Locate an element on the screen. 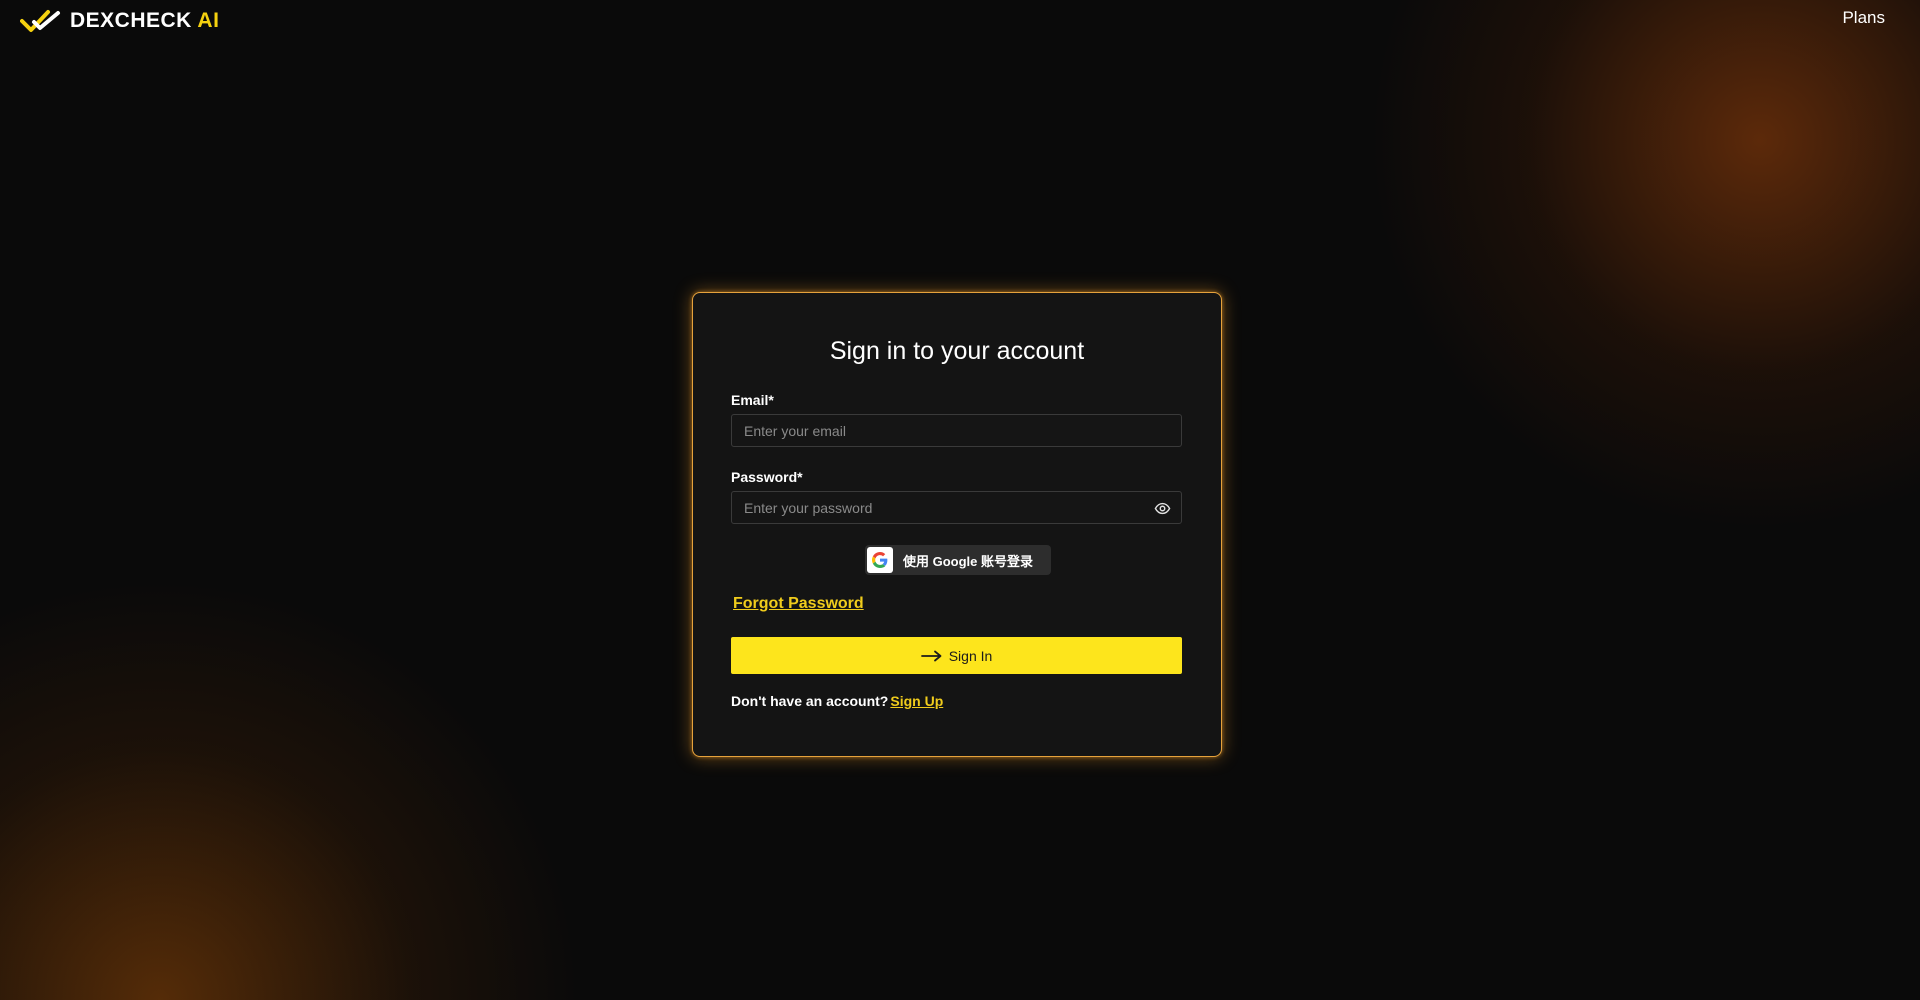 Image resolution: width=1920 pixels, height=1000 pixels. email-field is located at coordinates (956, 430).